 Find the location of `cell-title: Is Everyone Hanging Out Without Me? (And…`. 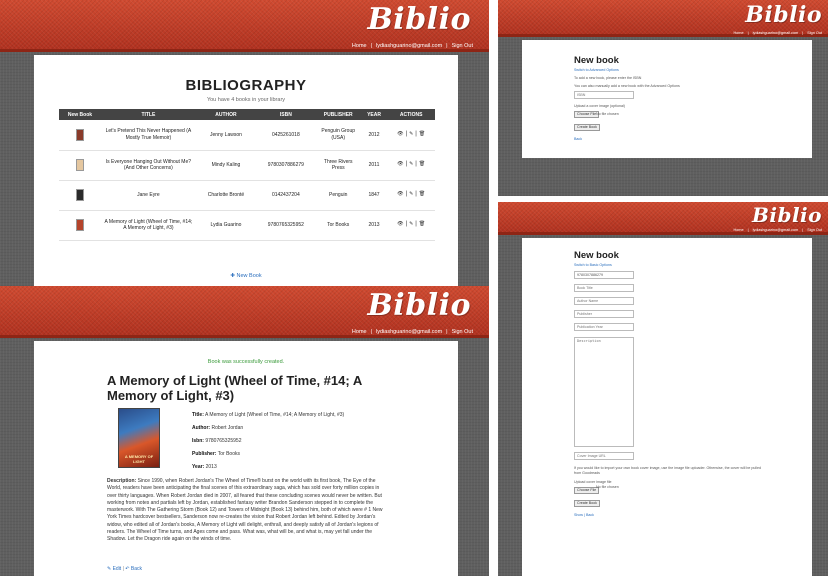

cell-title: Is Everyone Hanging Out Without Me? (And… is located at coordinates (148, 165).